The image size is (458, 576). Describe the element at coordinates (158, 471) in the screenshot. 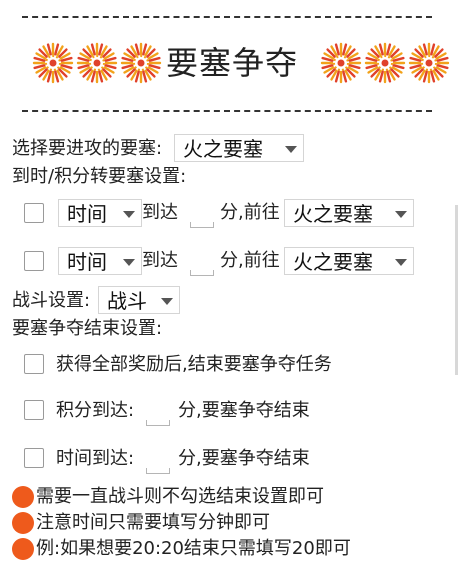

I see `time-input` at that location.